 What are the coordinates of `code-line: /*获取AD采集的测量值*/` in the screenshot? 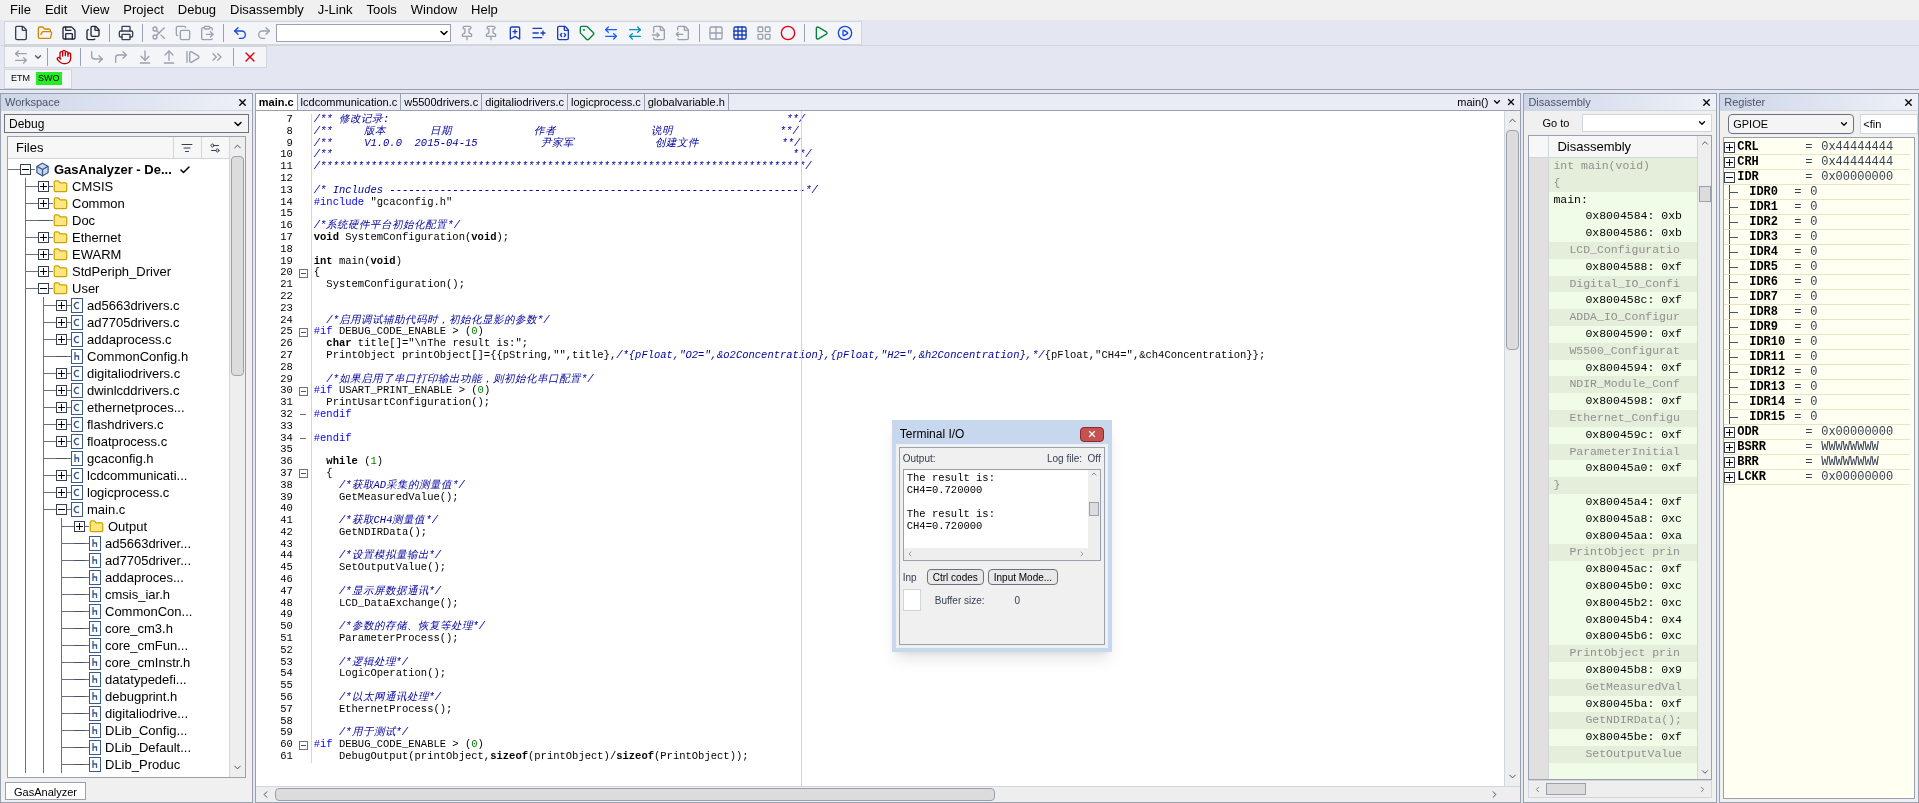 It's located at (401, 485).